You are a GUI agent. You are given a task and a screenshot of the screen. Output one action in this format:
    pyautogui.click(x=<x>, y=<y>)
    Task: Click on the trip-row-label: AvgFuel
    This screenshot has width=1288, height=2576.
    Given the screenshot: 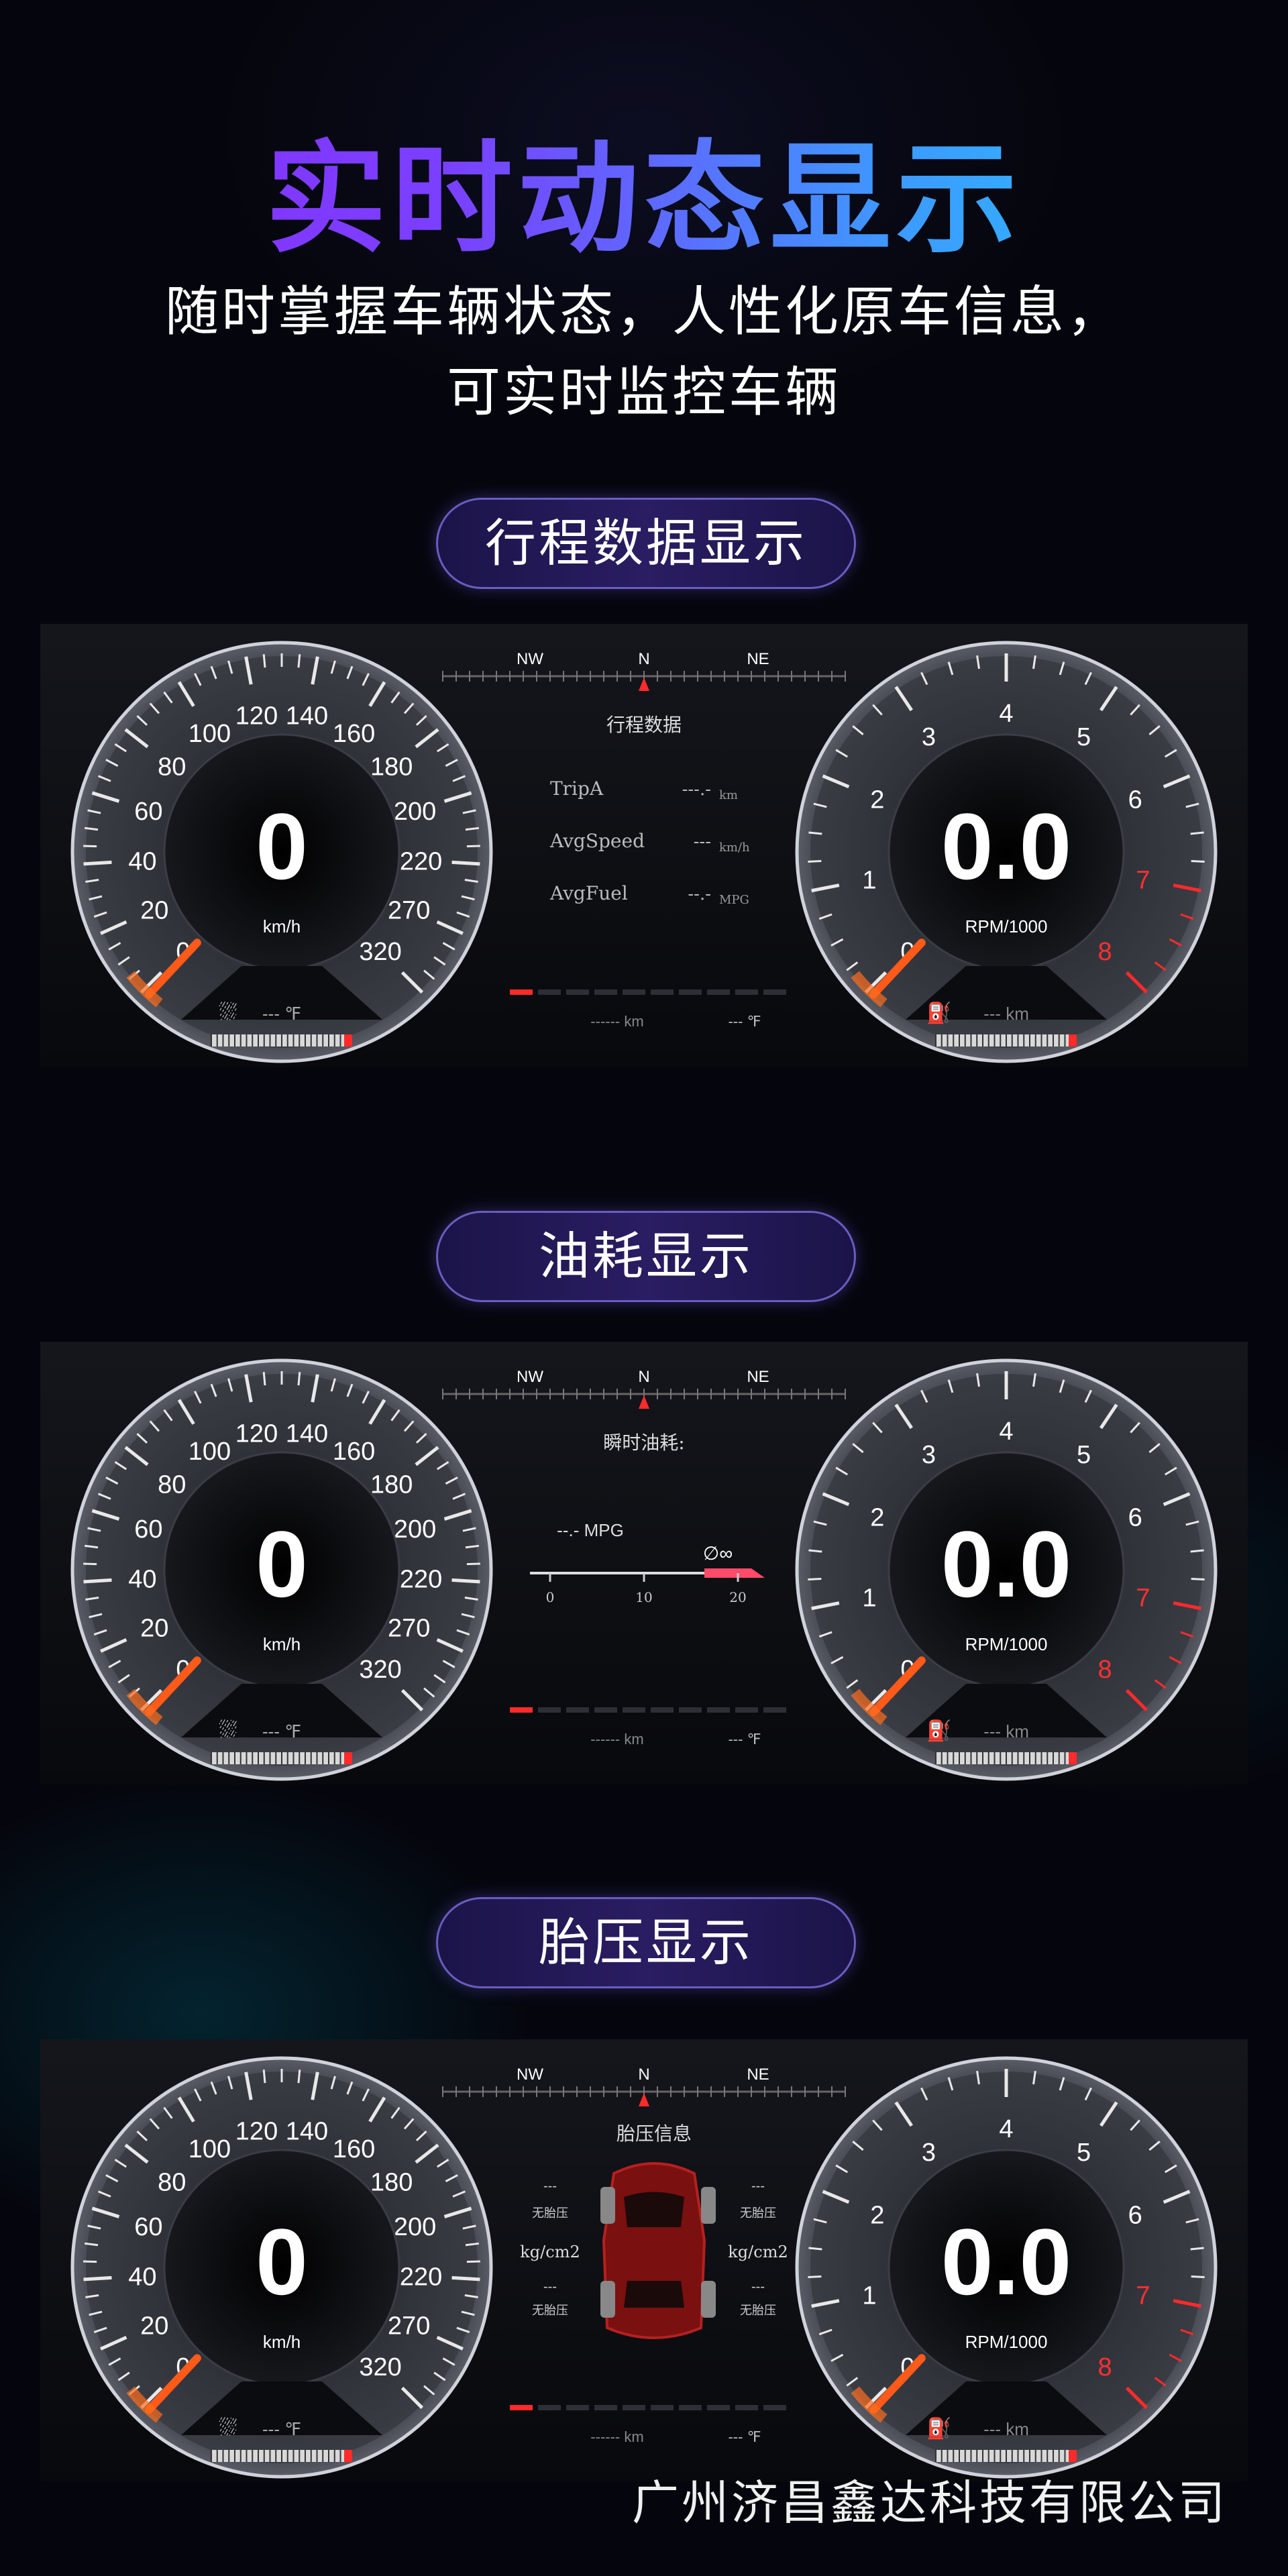 What is the action you would take?
    pyautogui.click(x=588, y=893)
    